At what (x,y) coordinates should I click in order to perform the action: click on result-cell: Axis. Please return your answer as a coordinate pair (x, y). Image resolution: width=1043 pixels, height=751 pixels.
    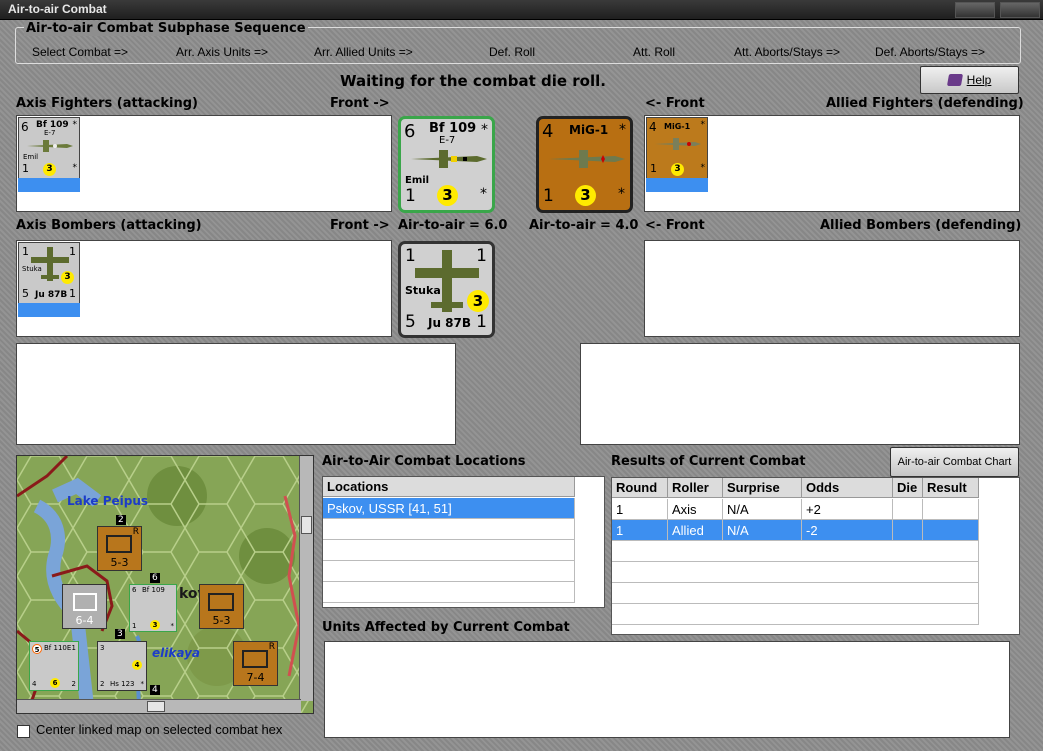
    Looking at the image, I should click on (695, 509).